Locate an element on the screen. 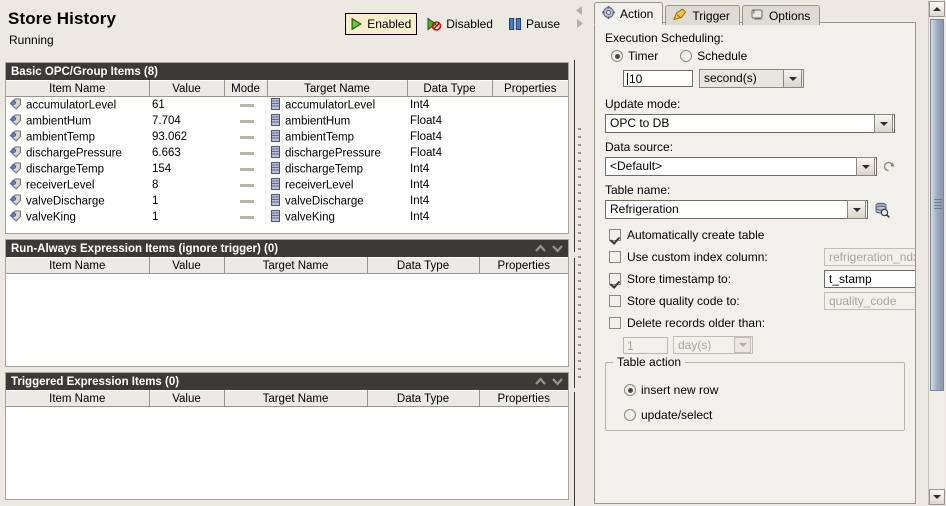 The width and height of the screenshot is (946, 506). radio-timer-label: Timer is located at coordinates (643, 56).